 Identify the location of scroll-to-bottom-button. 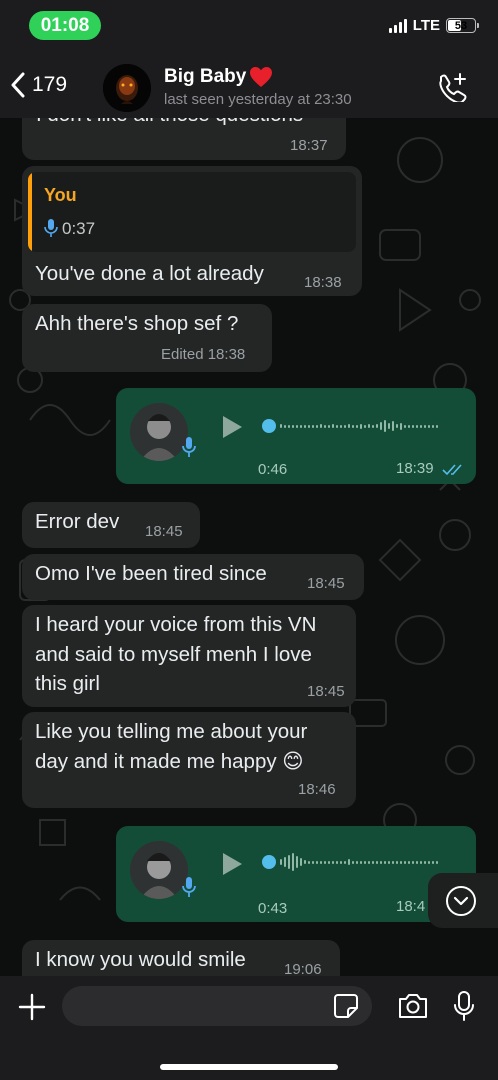
(463, 900).